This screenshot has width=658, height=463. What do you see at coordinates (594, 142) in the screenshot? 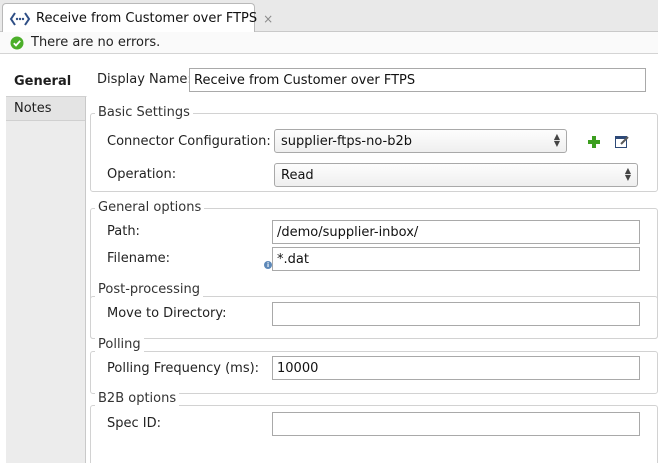
I see `add-icon` at bounding box center [594, 142].